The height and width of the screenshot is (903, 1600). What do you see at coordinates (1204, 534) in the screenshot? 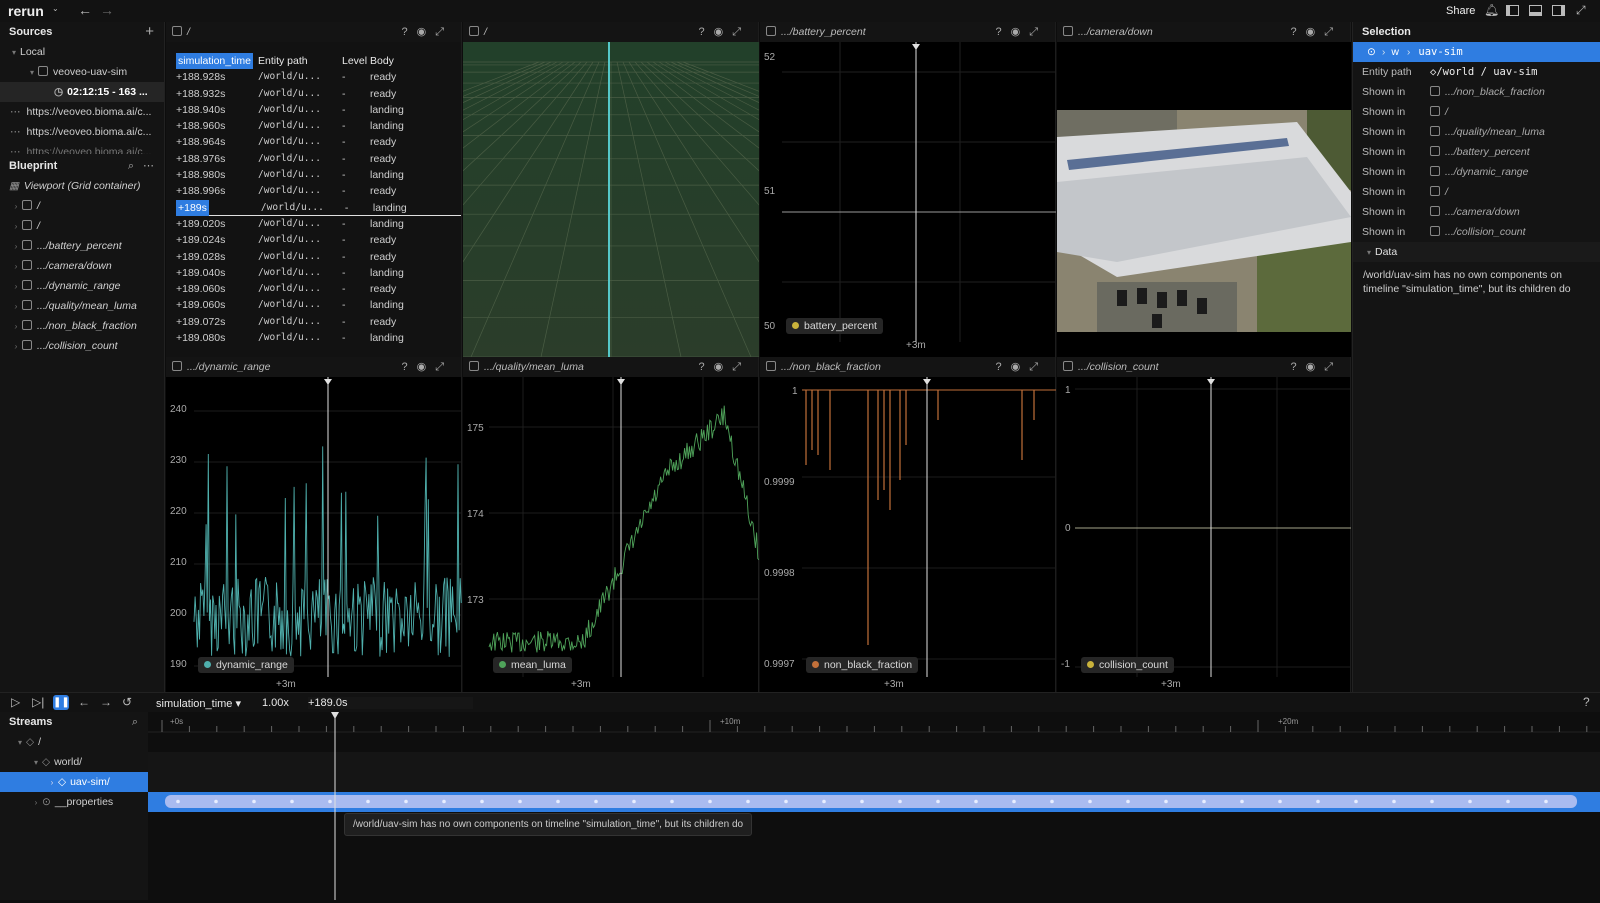
I see `collision-count-plot` at bounding box center [1204, 534].